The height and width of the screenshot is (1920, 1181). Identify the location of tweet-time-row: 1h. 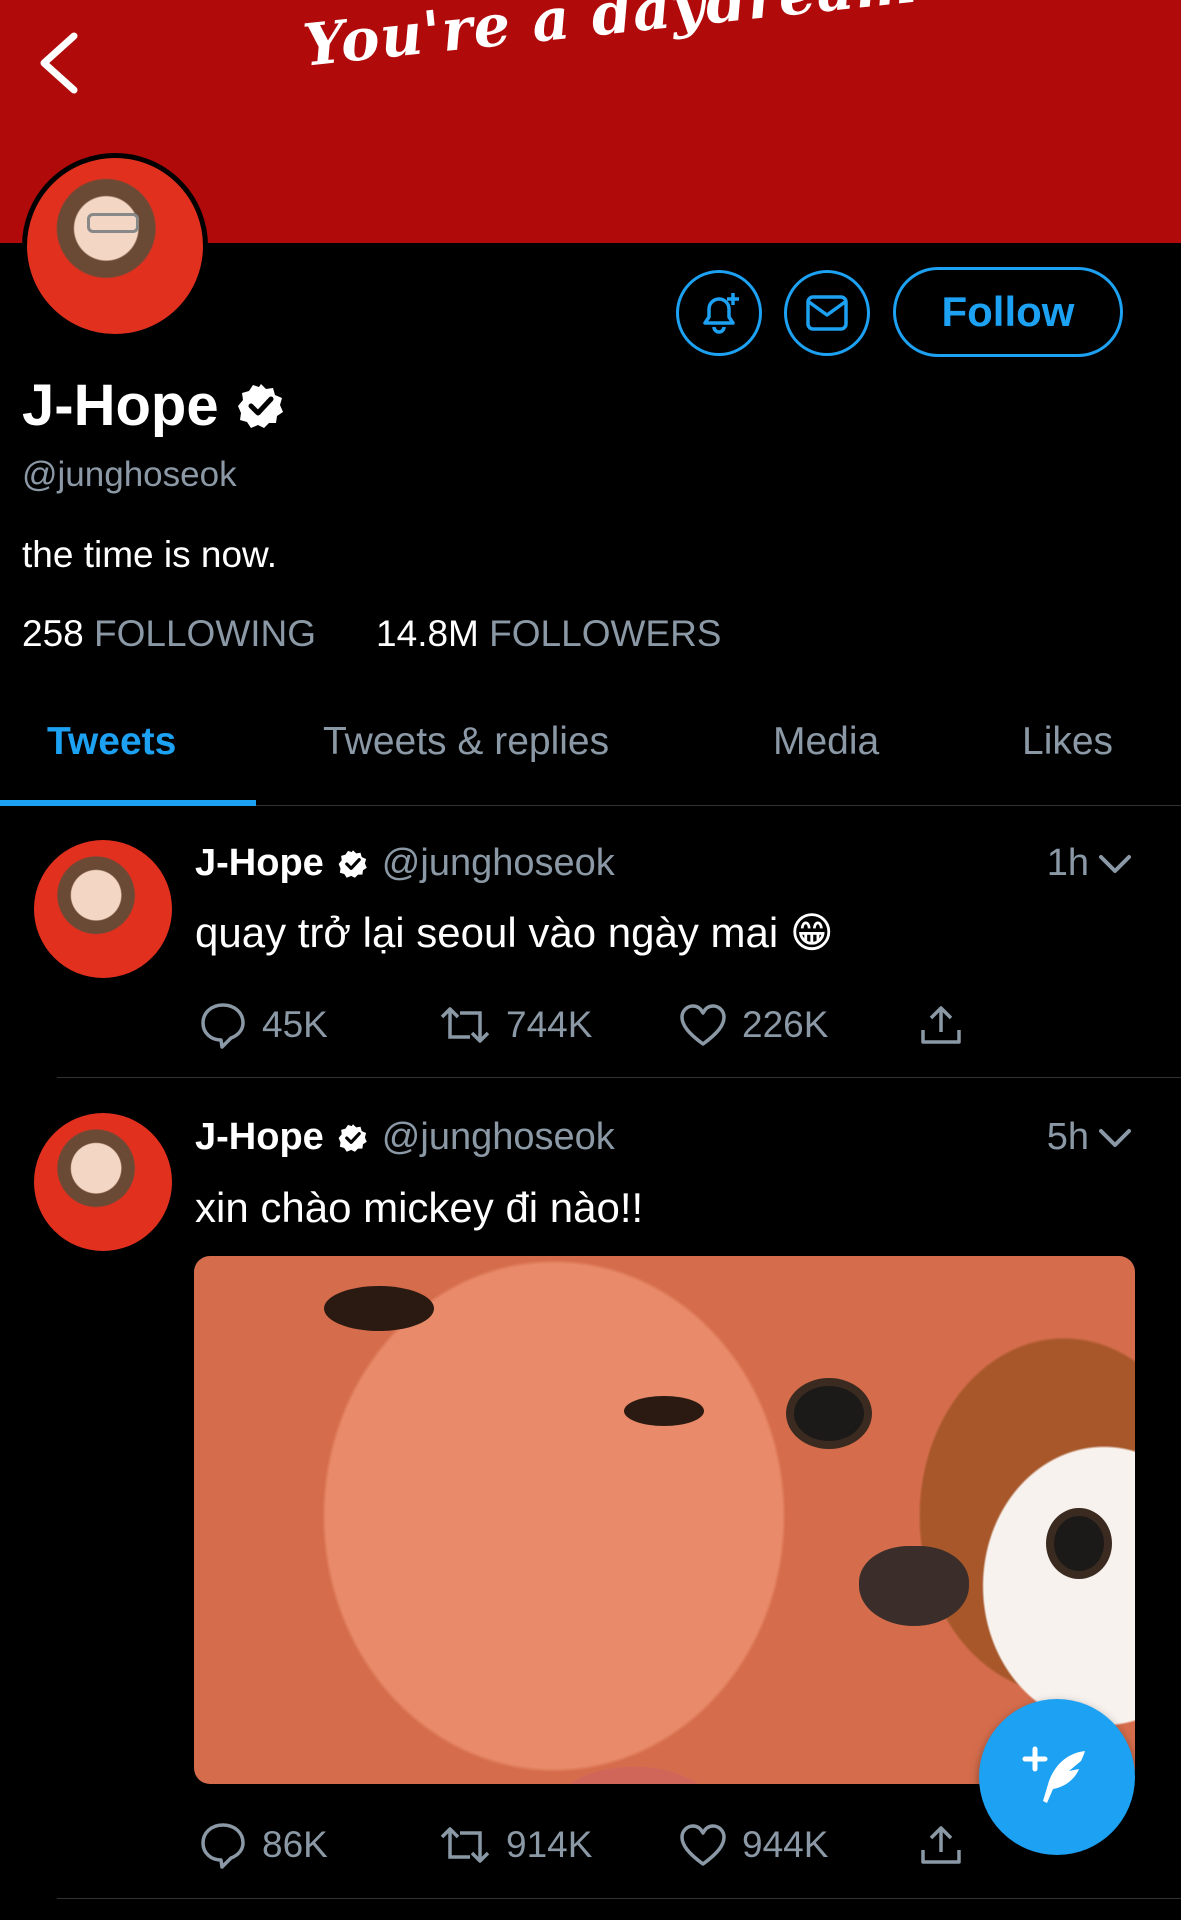
(1090, 863).